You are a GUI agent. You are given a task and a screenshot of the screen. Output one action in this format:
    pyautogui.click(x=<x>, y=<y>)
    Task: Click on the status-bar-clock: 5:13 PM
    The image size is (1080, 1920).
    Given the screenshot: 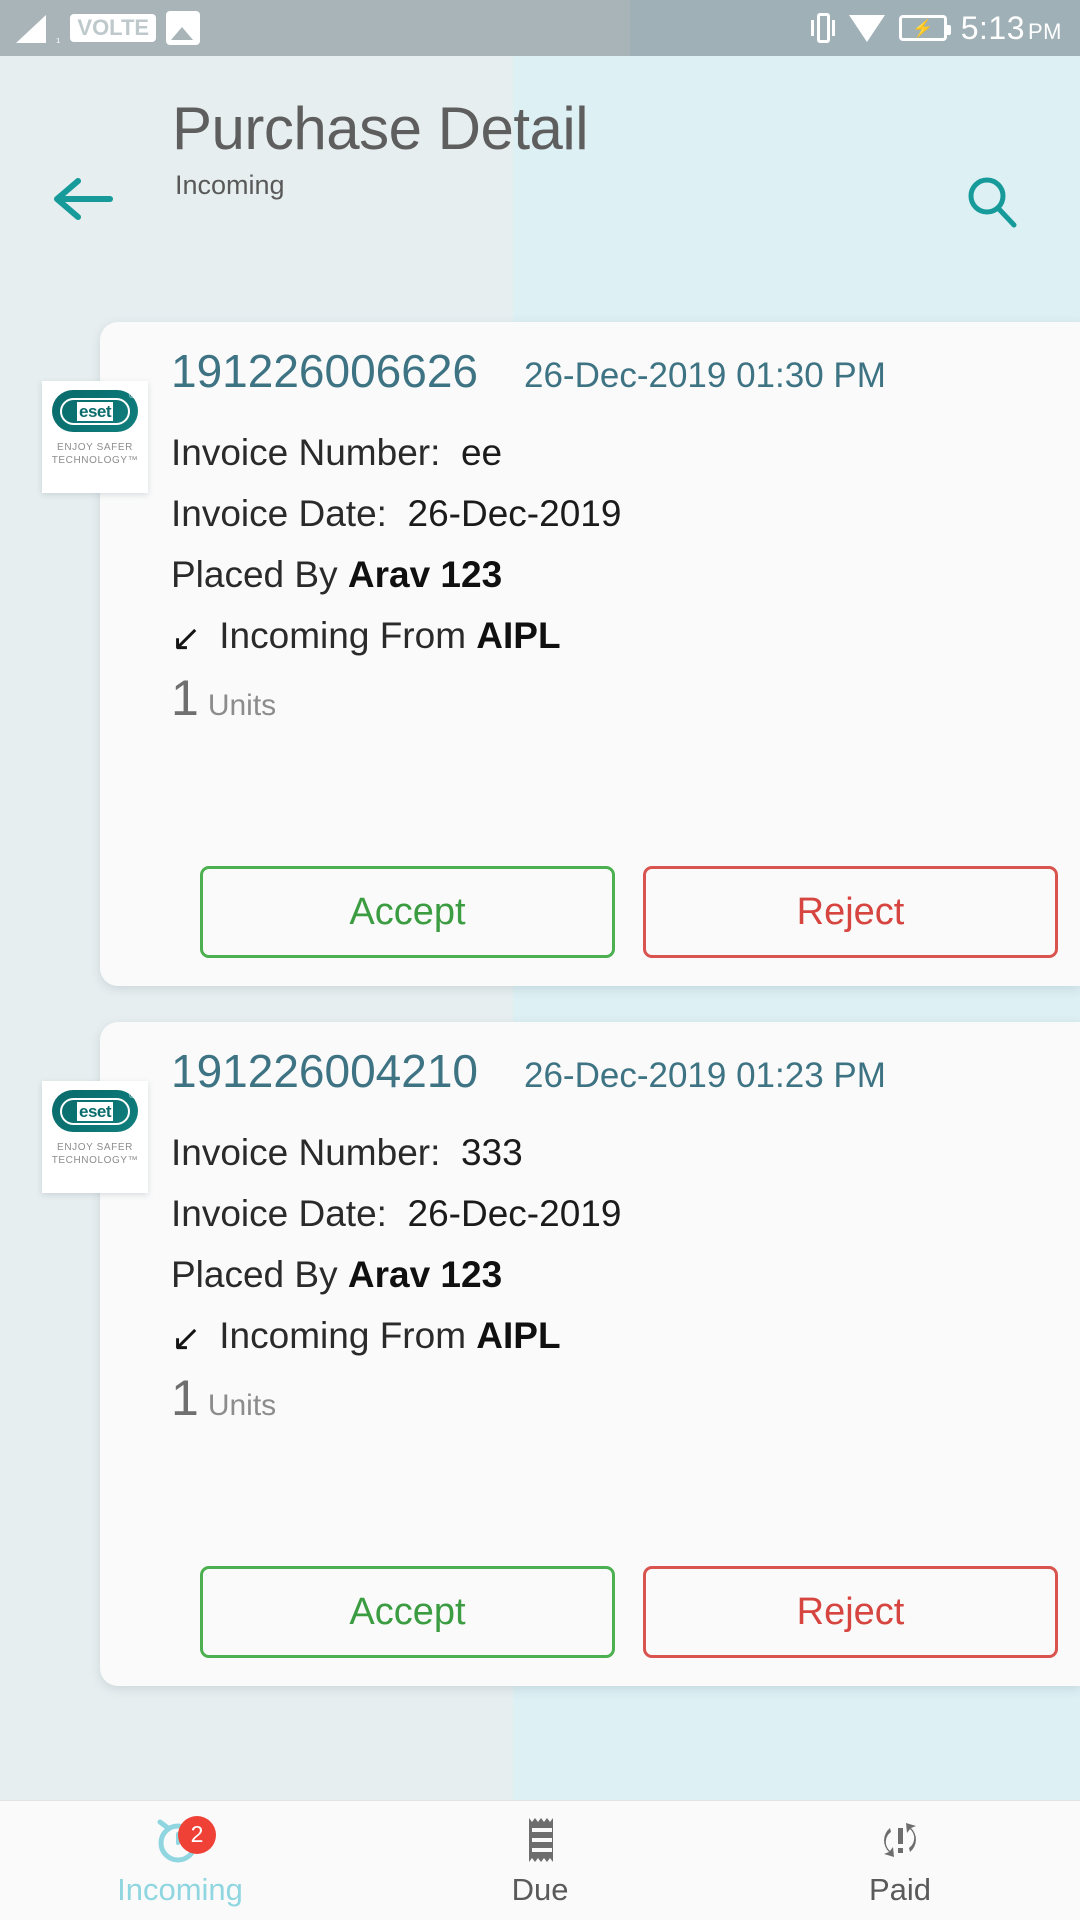 What is the action you would take?
    pyautogui.click(x=1011, y=28)
    